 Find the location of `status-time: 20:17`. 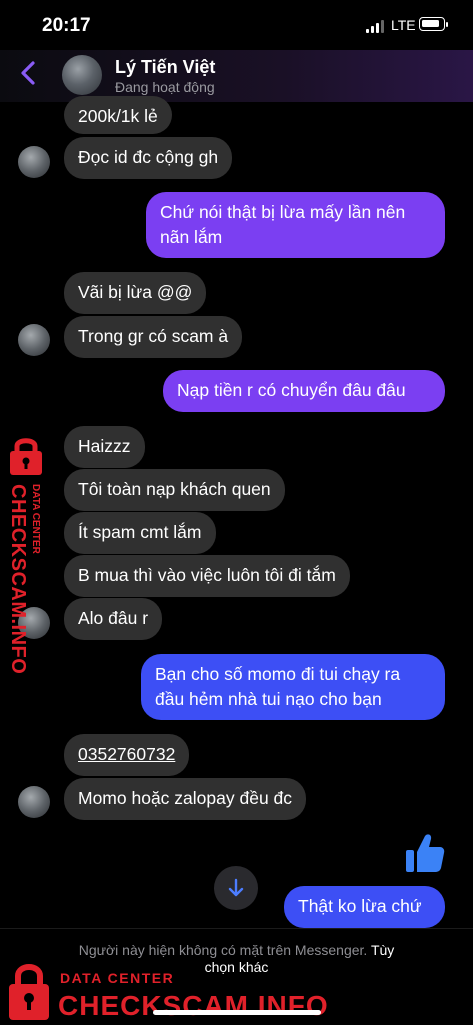

status-time: 20:17 is located at coordinates (66, 25).